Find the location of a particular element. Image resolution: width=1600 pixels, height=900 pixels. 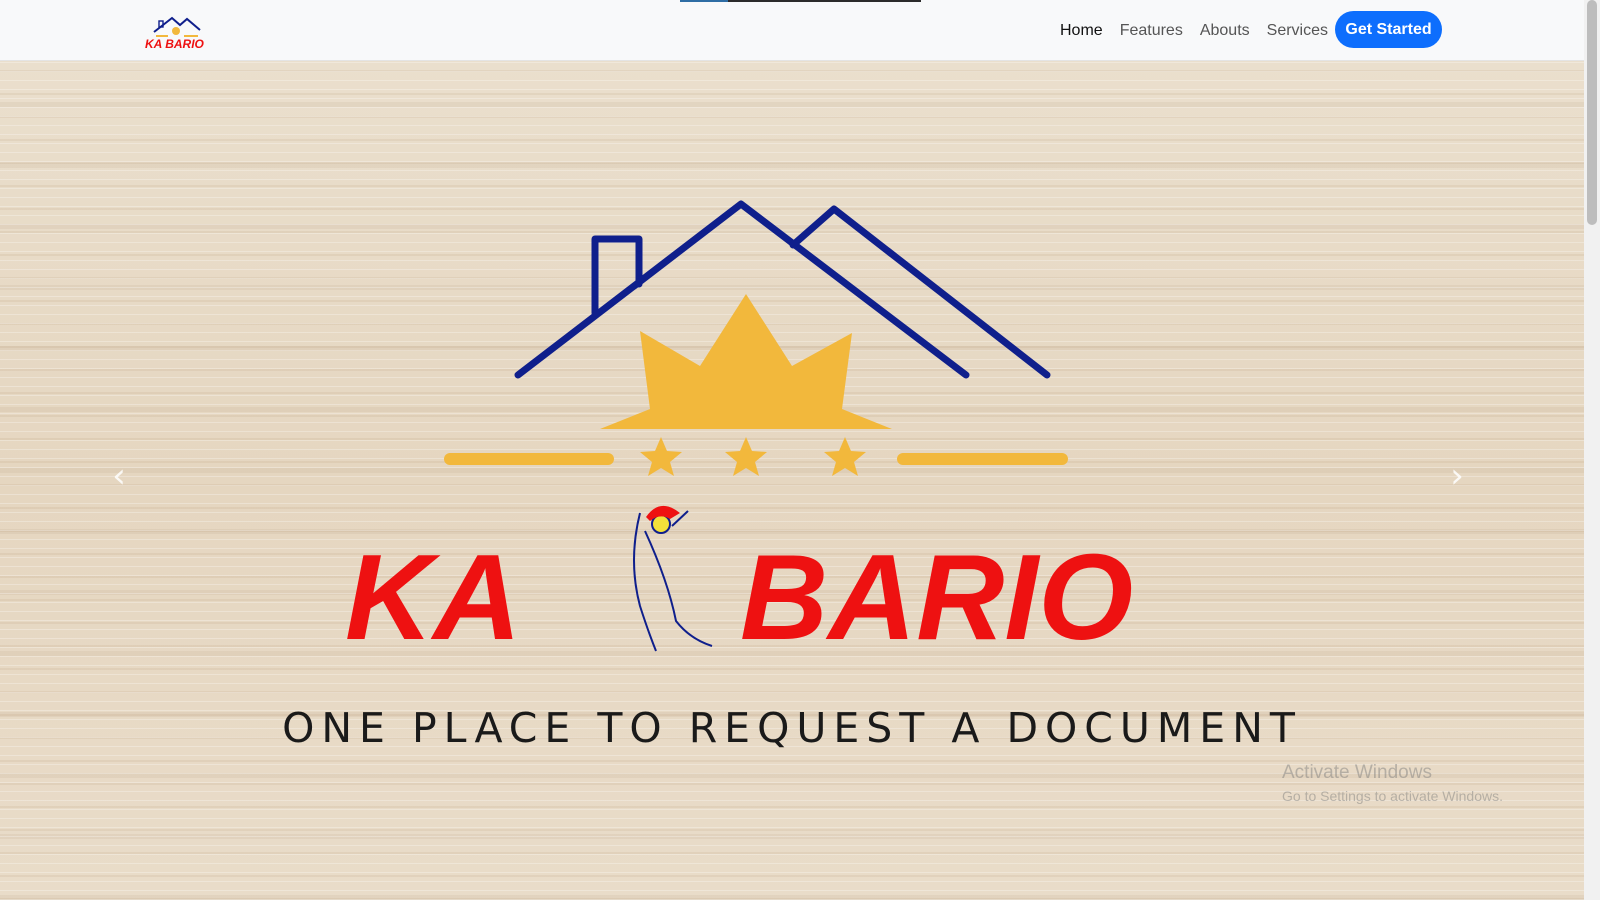

scrollbar-thumb is located at coordinates (1592, 112).